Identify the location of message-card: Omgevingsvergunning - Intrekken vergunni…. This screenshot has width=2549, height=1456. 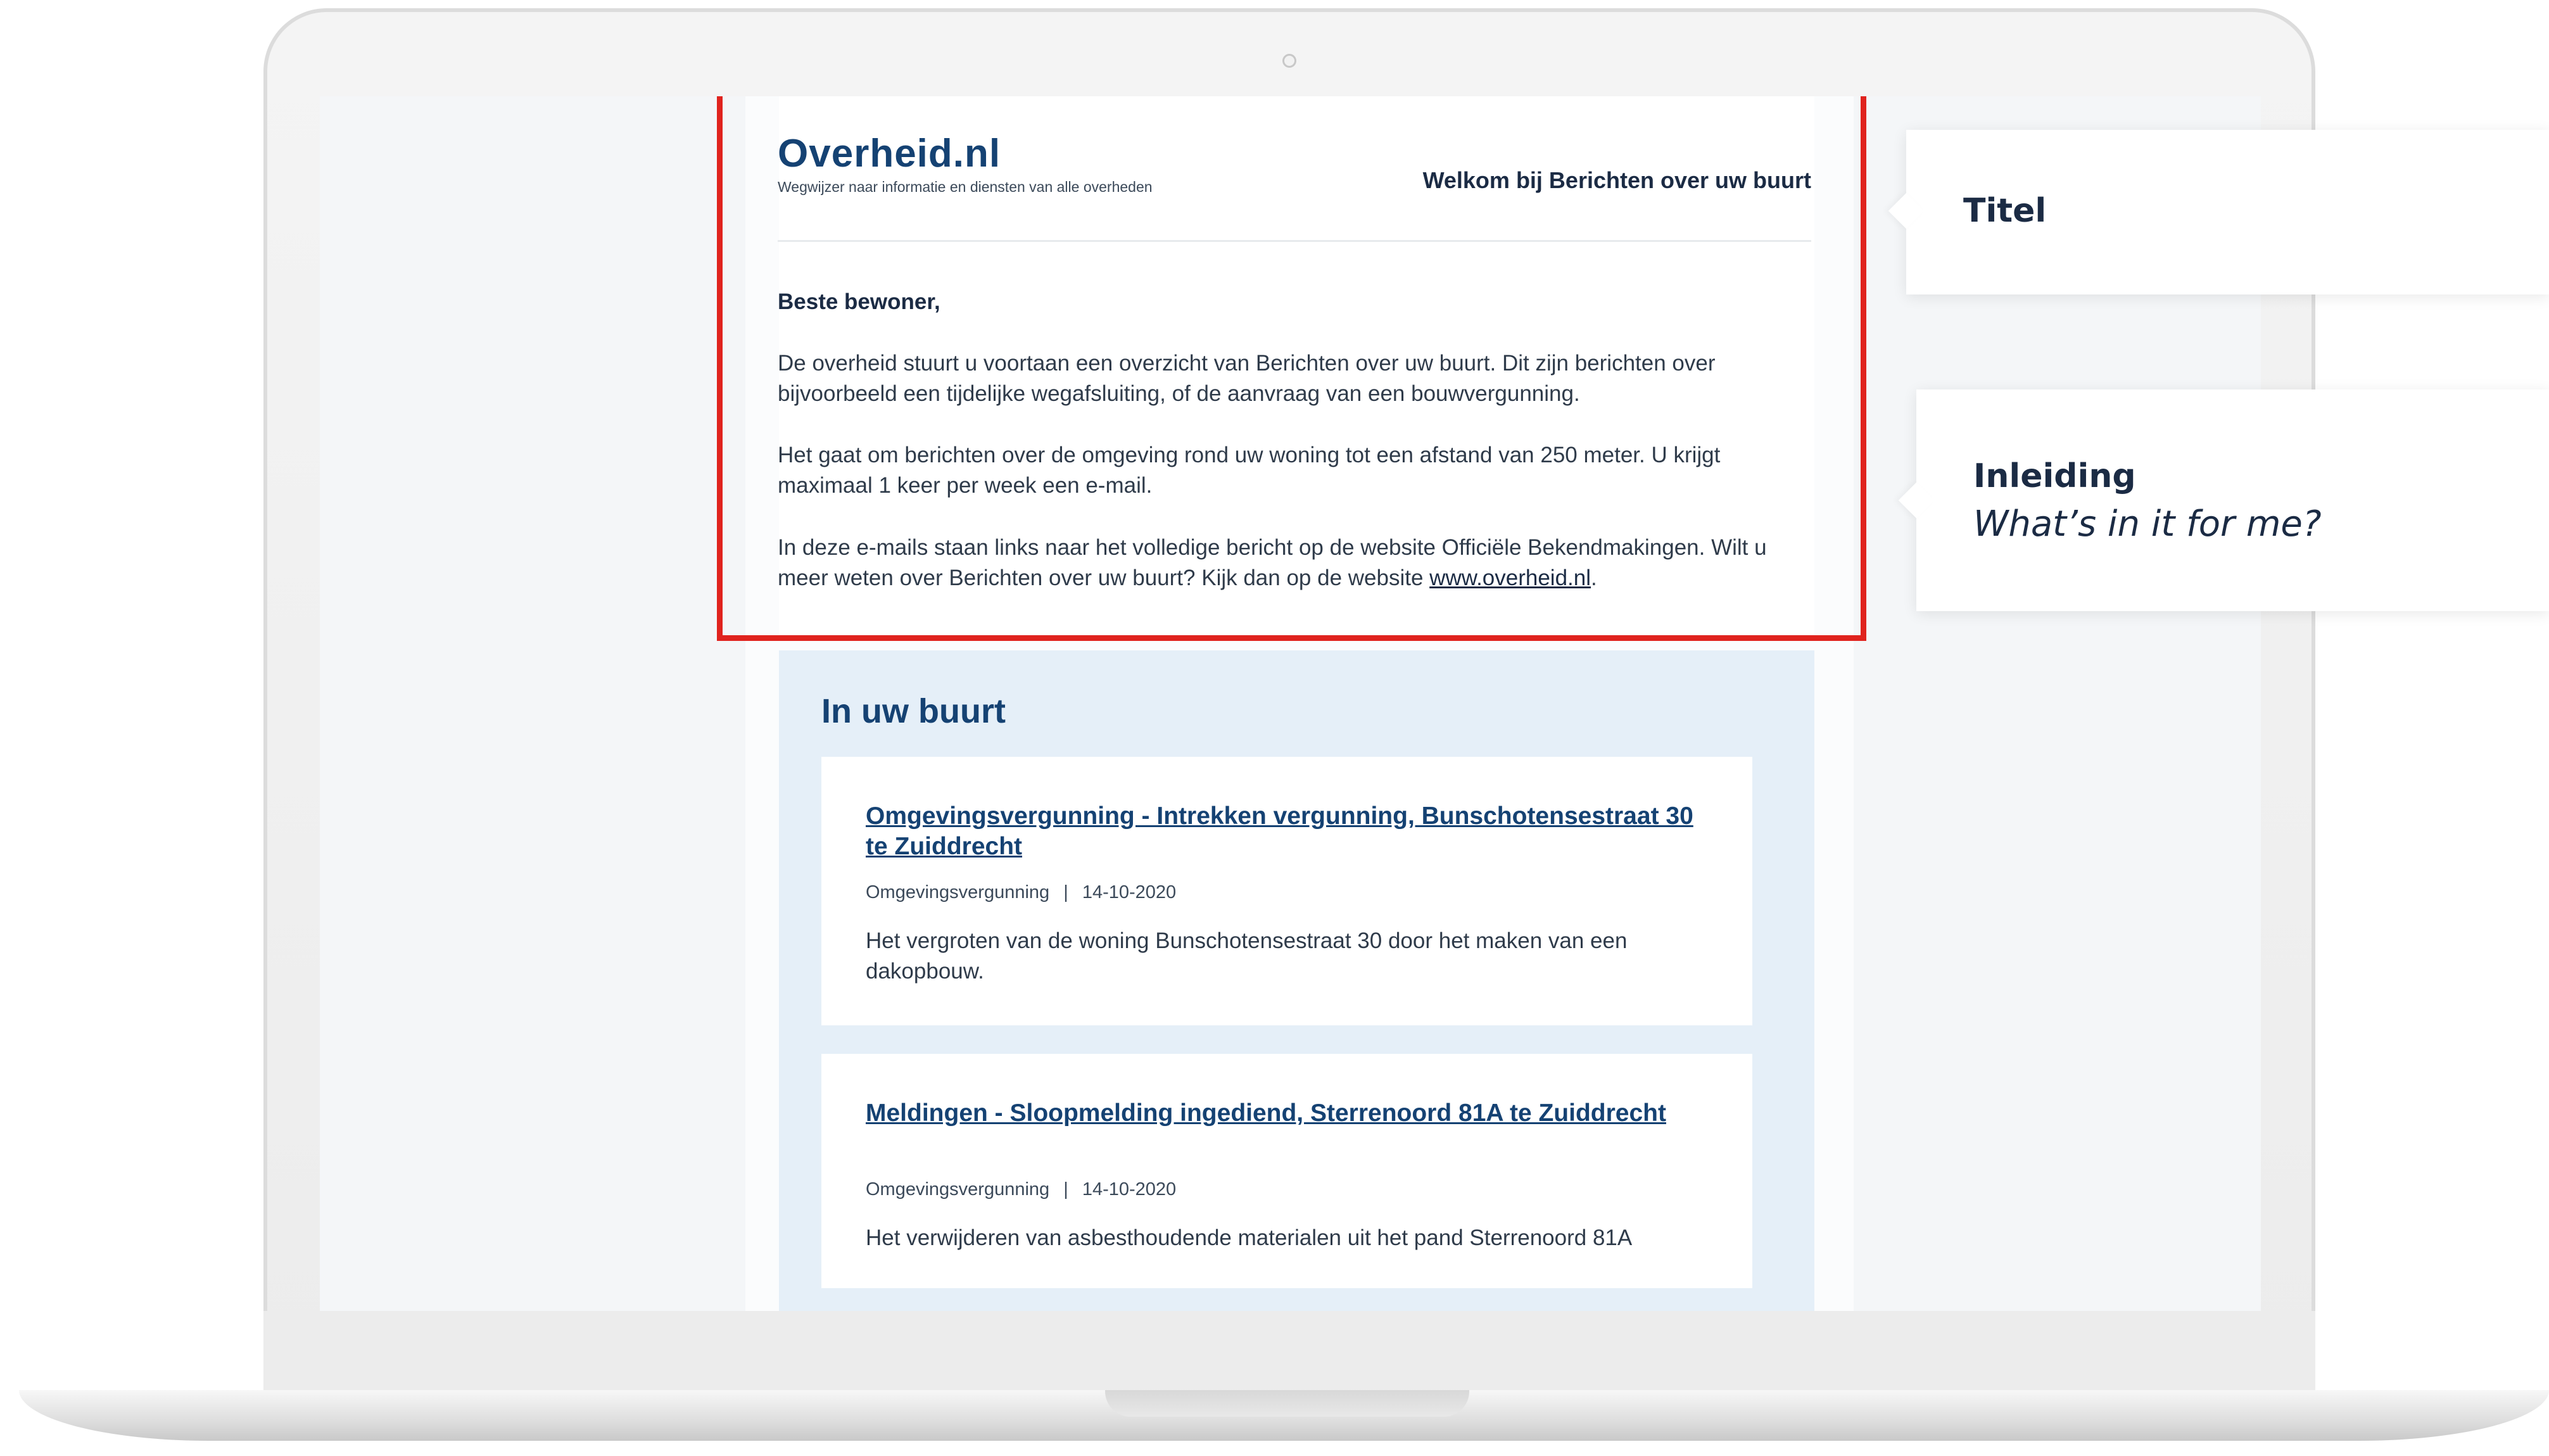
(1286, 891).